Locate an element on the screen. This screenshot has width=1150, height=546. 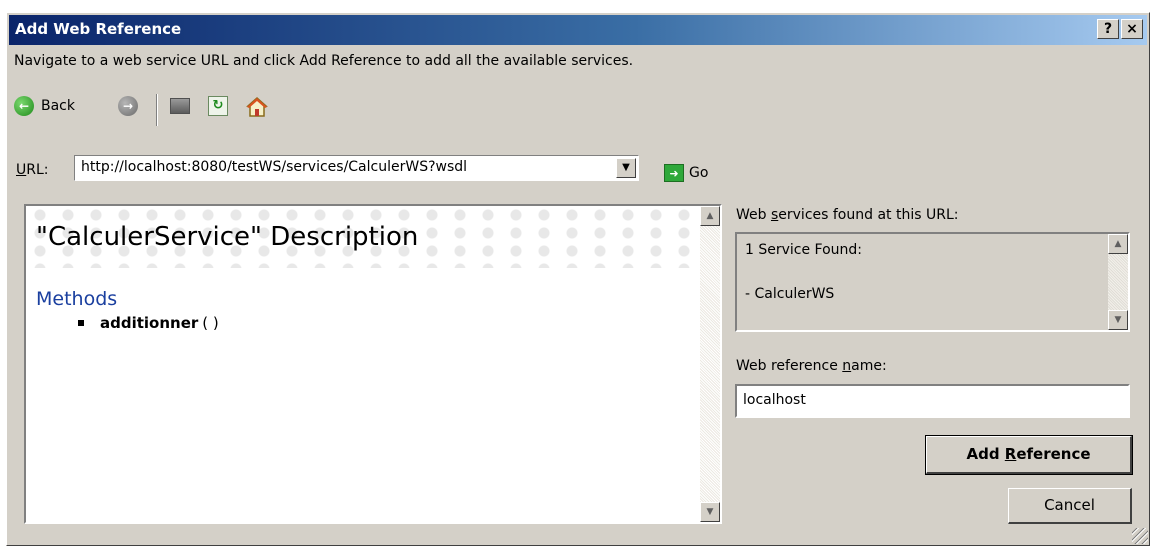
dialog-title: Add Web Reference is located at coordinates (98, 29).